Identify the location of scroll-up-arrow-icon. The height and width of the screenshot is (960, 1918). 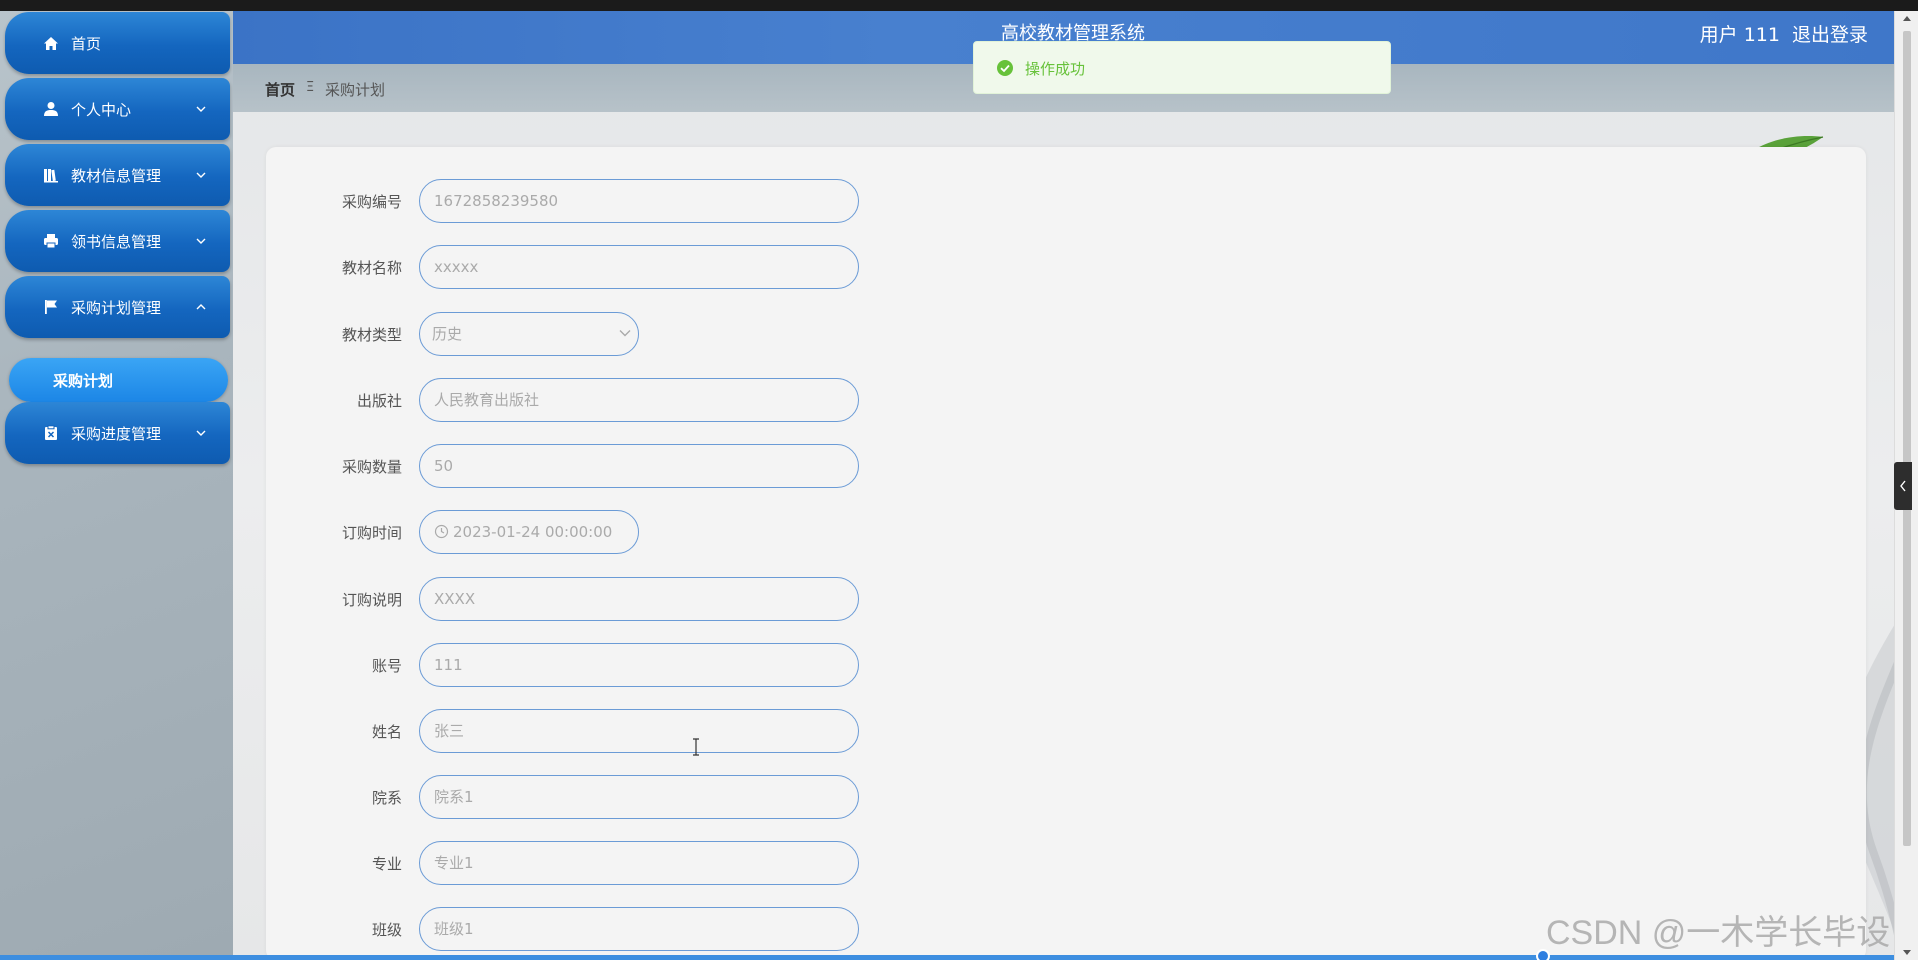
(1907, 18).